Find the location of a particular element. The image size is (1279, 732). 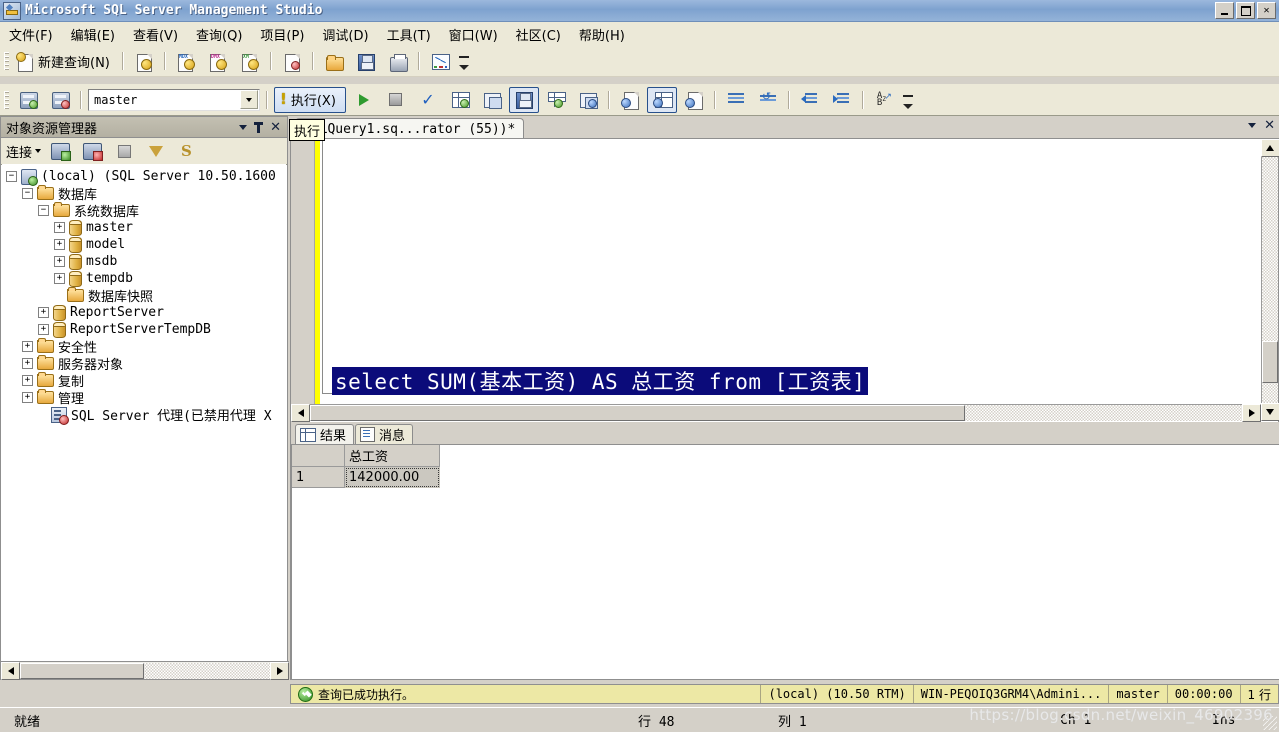

cell-total-salary: 142000.00 is located at coordinates (392, 477).